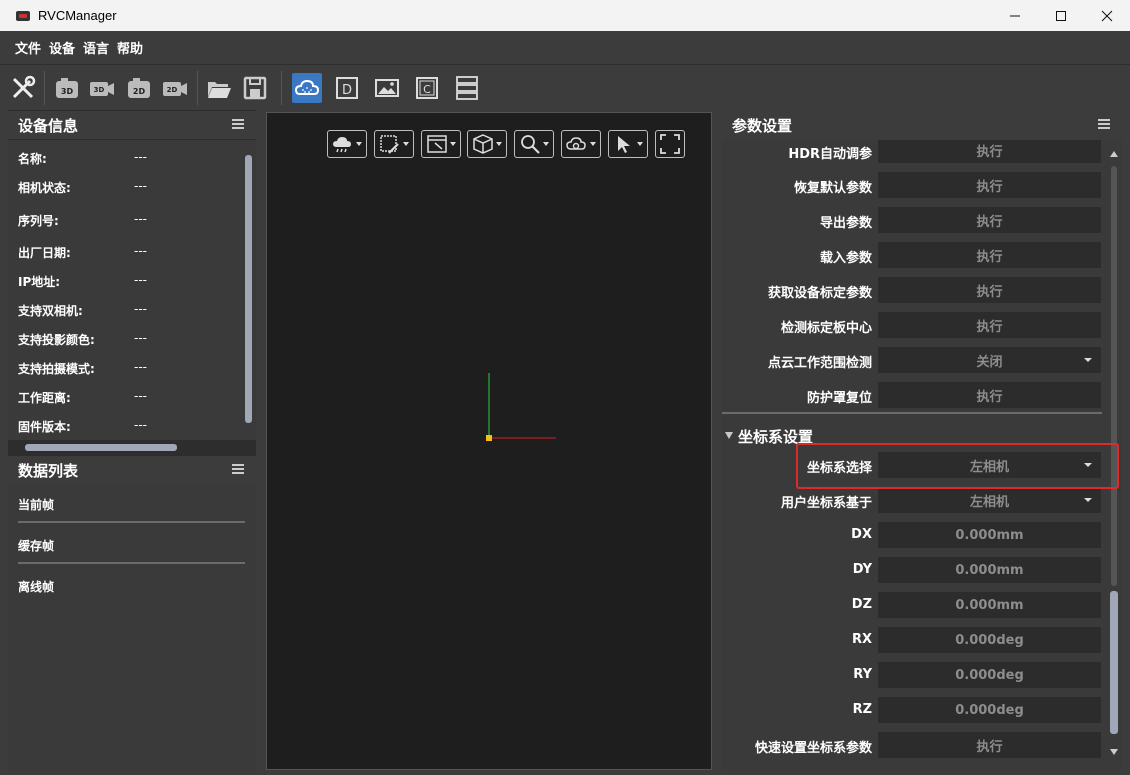 The image size is (1130, 775). Describe the element at coordinates (1107, 15) in the screenshot. I see `close-button` at that location.